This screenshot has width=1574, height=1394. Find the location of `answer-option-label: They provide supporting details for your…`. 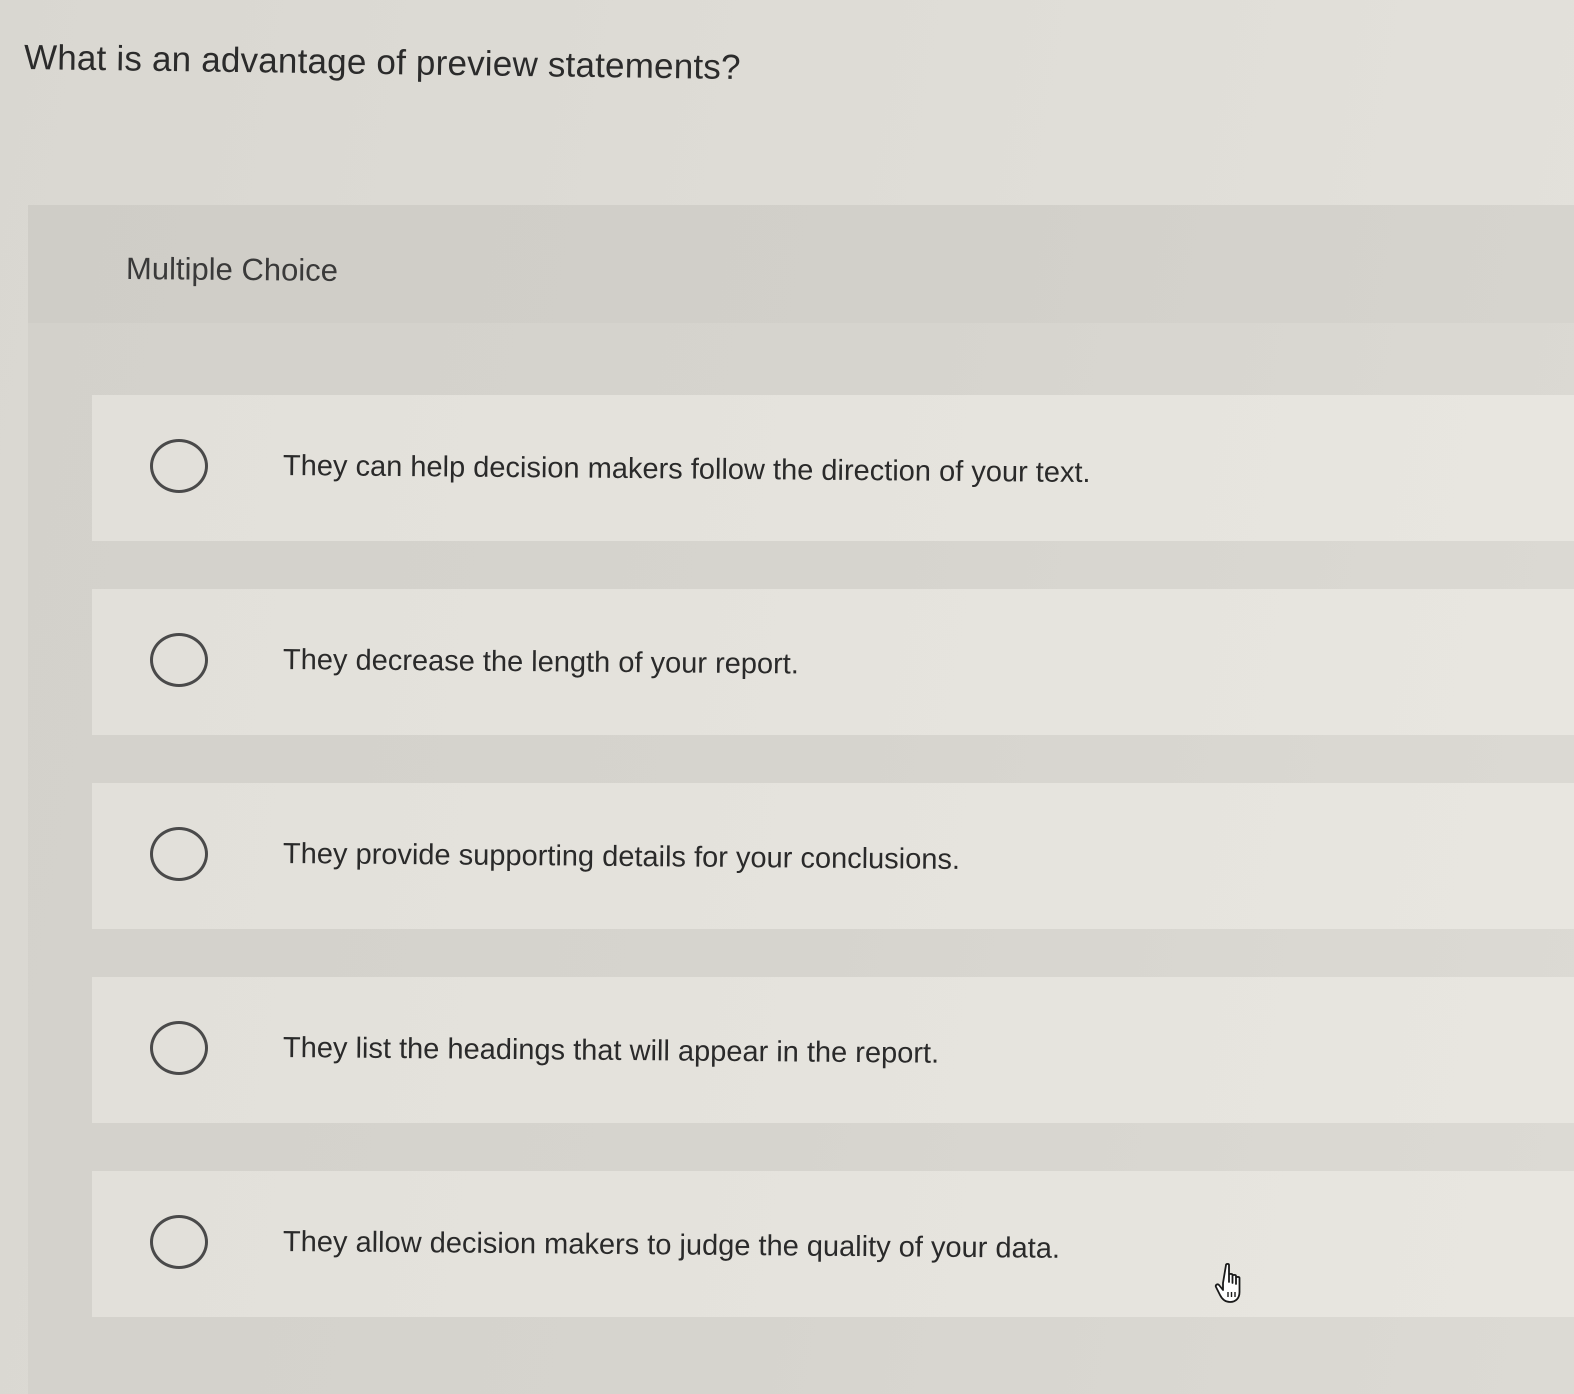

answer-option-label: They provide supporting details for your… is located at coordinates (621, 857).